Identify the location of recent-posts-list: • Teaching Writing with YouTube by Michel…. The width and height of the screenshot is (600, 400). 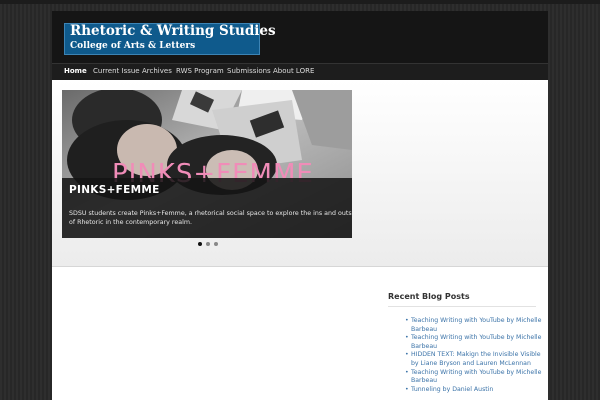
(475, 355).